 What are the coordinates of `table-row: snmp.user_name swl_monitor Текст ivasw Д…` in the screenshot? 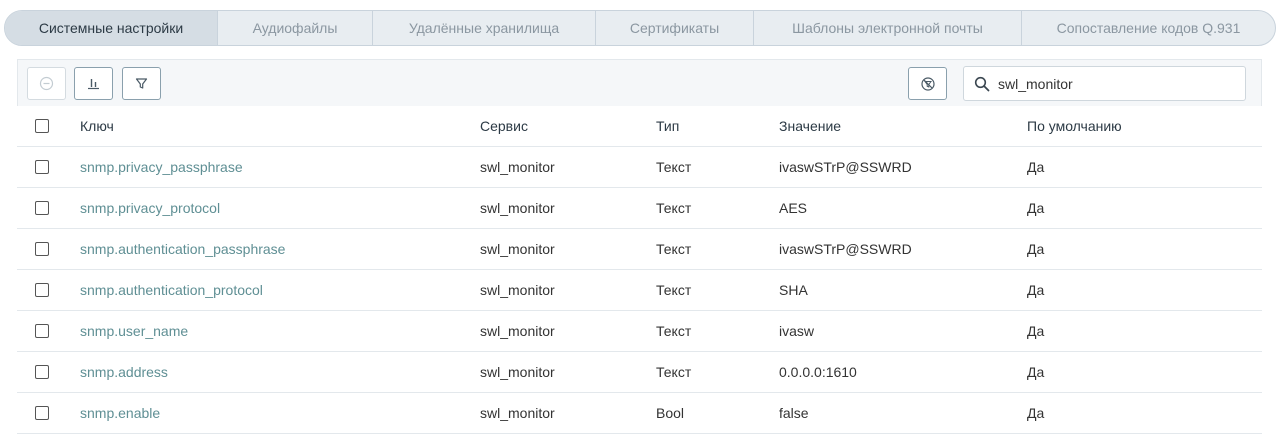 It's located at (639, 331).